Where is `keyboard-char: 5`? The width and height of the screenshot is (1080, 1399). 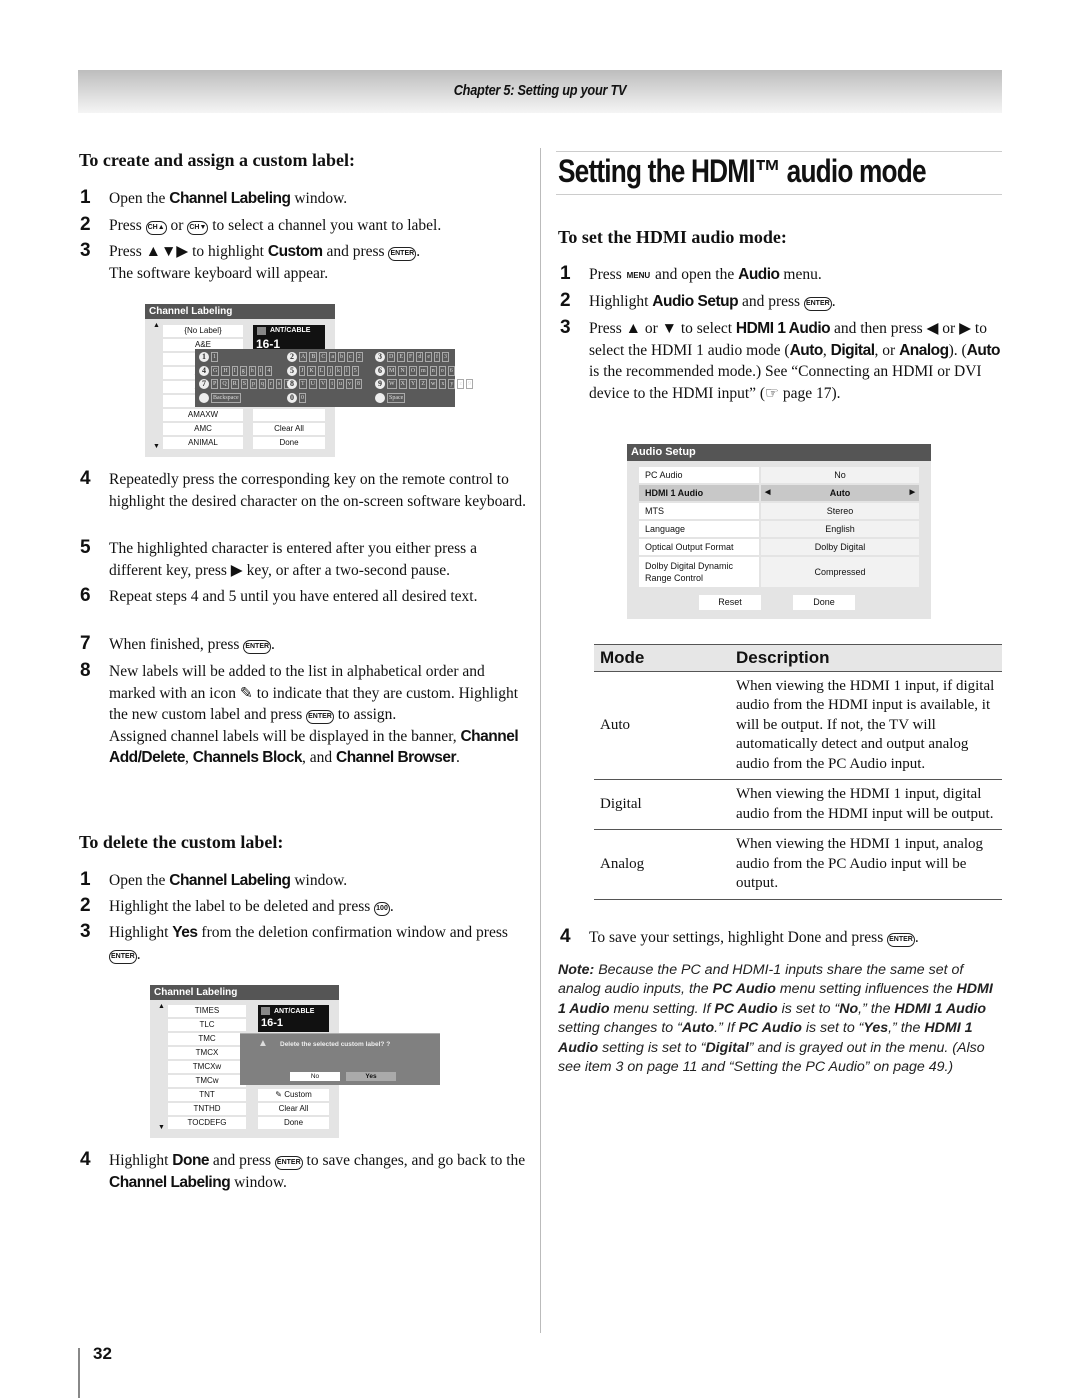
keyboard-char: 5 is located at coordinates (355, 370).